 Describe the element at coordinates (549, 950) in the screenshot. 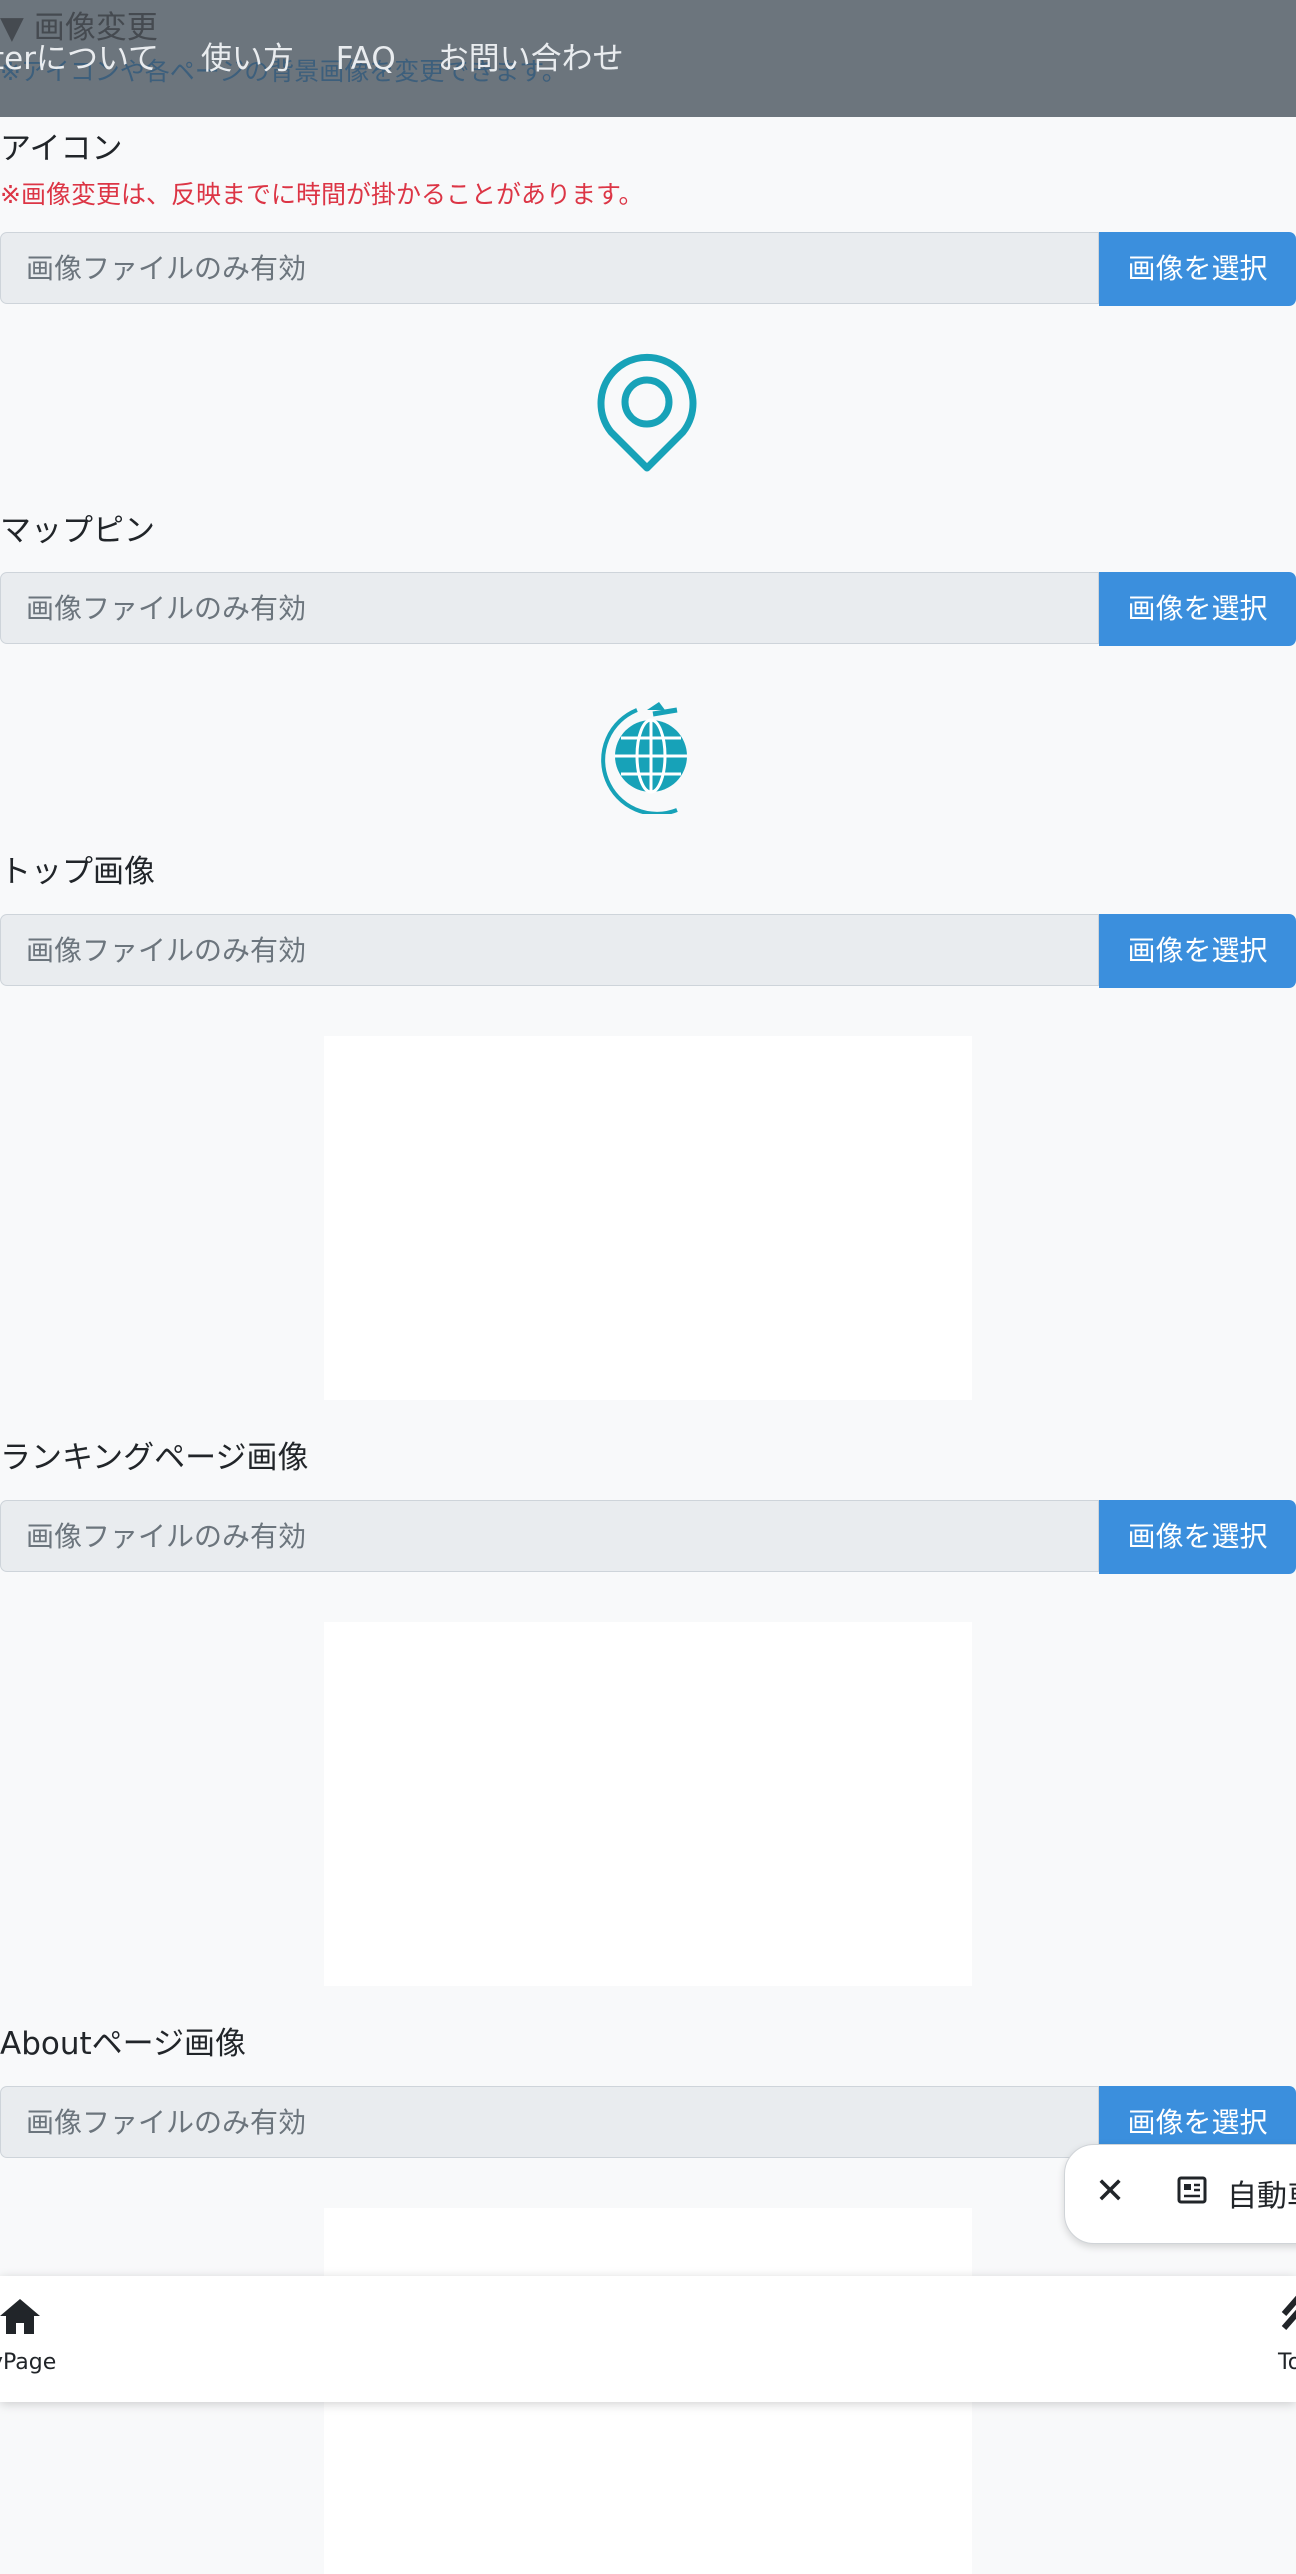

I see `top-image-file-input: 画像ファイルのみ有効` at that location.